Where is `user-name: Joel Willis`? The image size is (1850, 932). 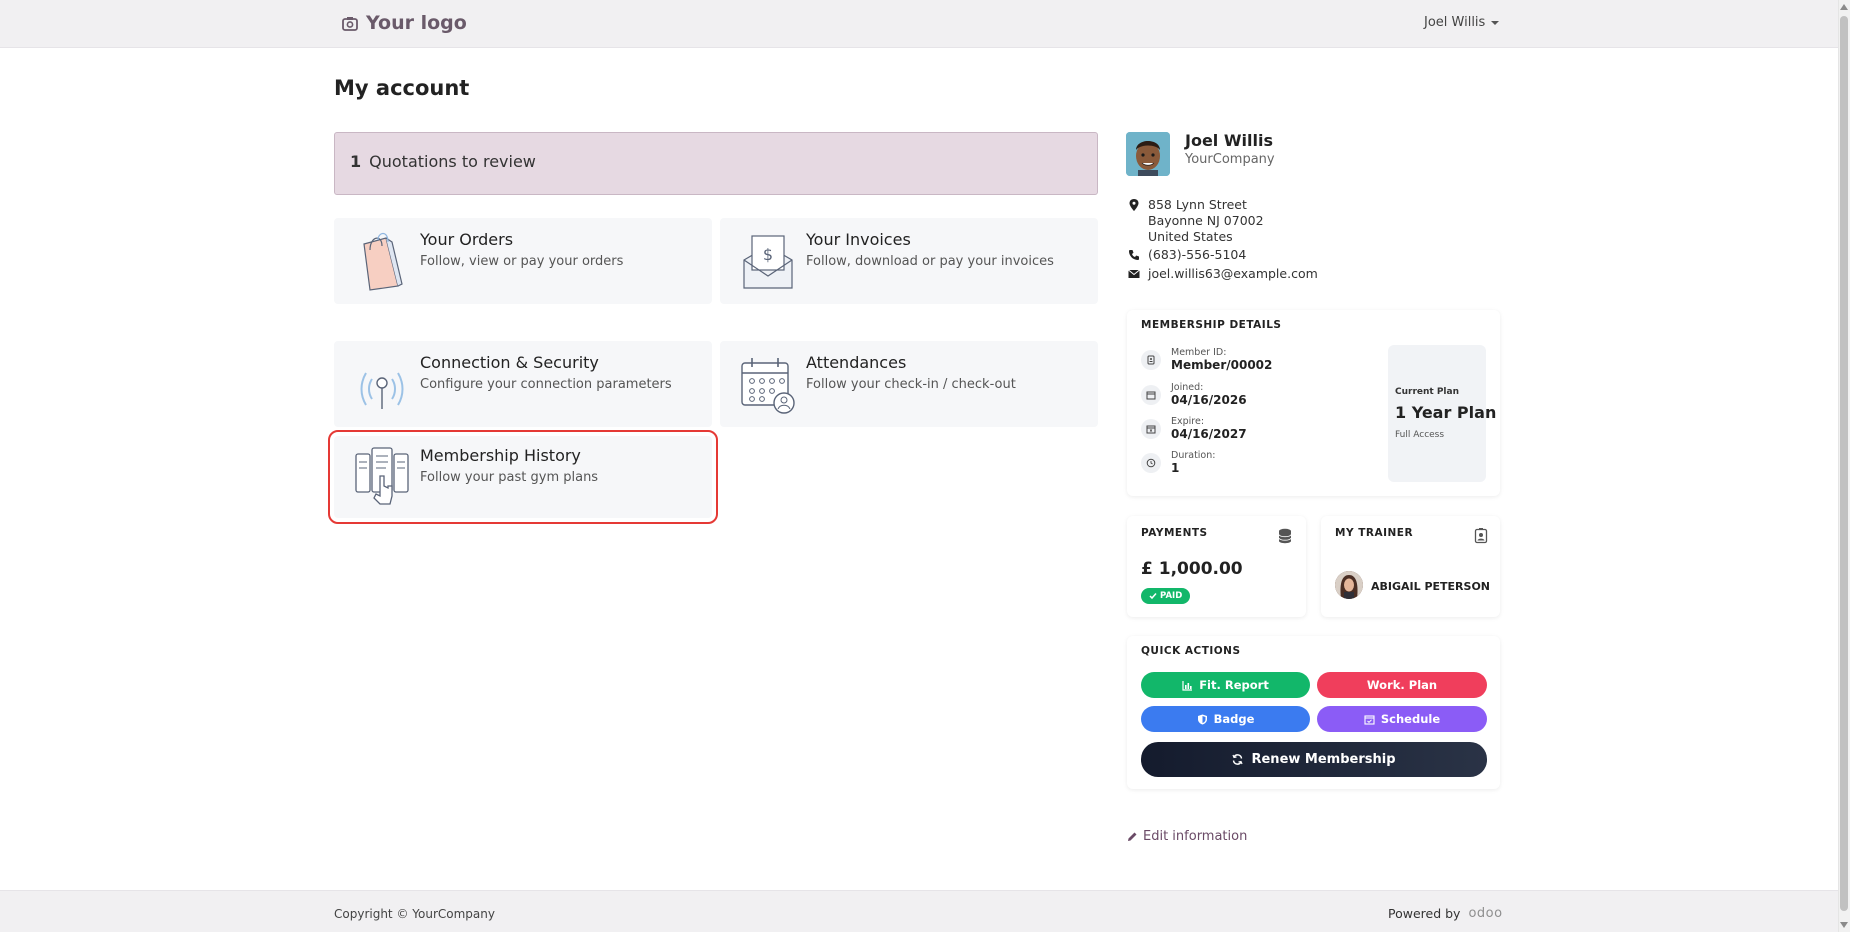 user-name: Joel Willis is located at coordinates (1455, 22).